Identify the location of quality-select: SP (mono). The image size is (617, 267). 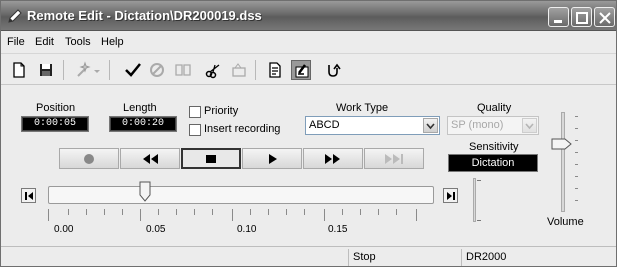
(493, 125).